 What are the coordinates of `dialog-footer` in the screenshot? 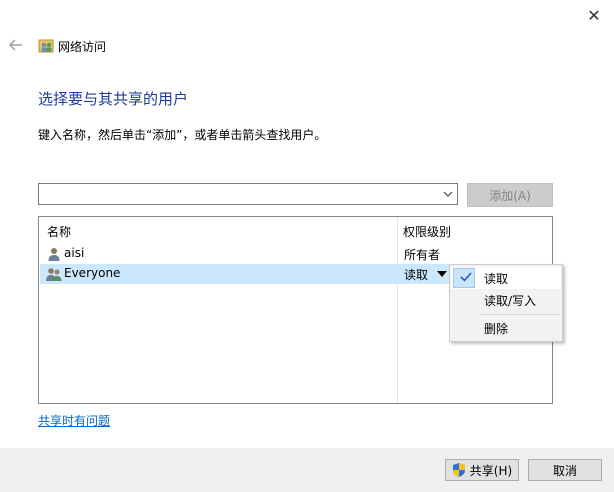 It's located at (307, 470).